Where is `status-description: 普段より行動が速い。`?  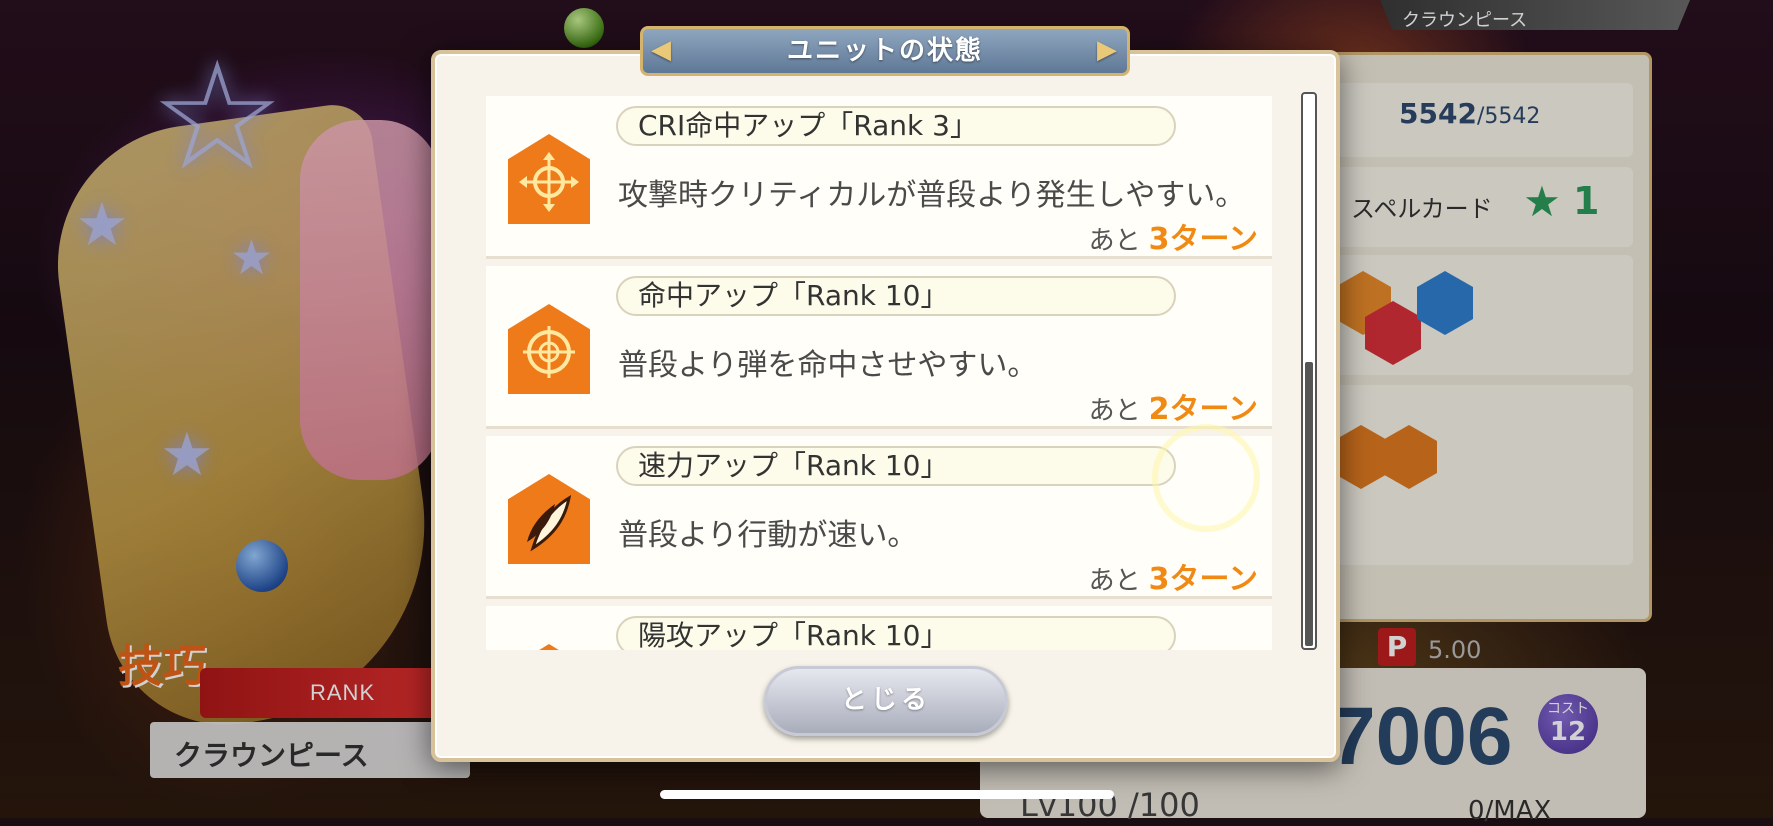 status-description: 普段より行動が速い。 is located at coordinates (768, 535).